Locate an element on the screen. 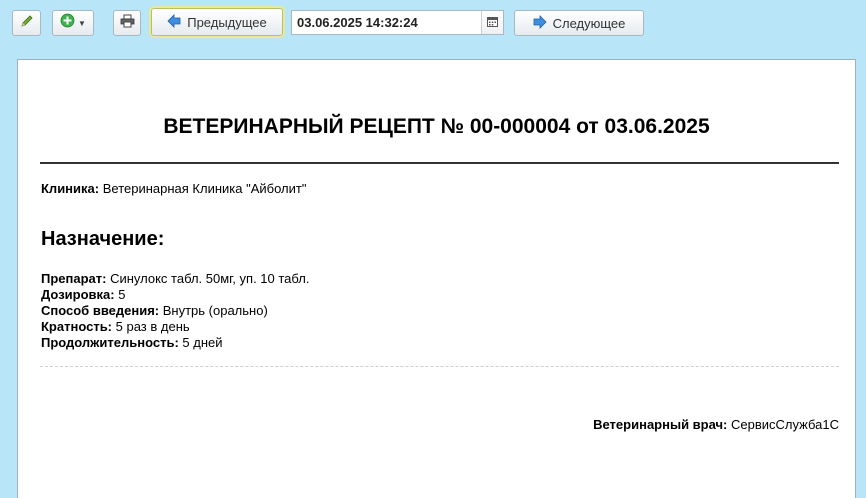  clinic-value: Ветеринарная Клиника "Айболит" is located at coordinates (204, 188).